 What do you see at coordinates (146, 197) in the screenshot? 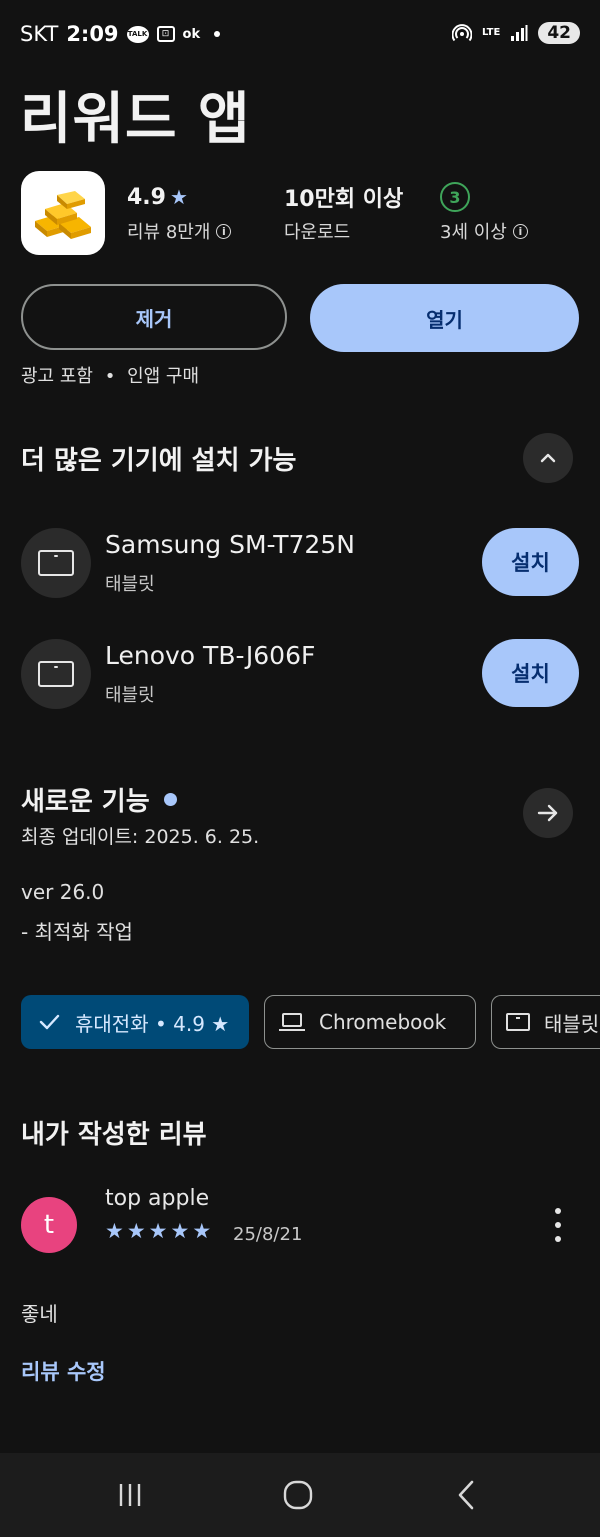
I see `rating-number: 4.9` at bounding box center [146, 197].